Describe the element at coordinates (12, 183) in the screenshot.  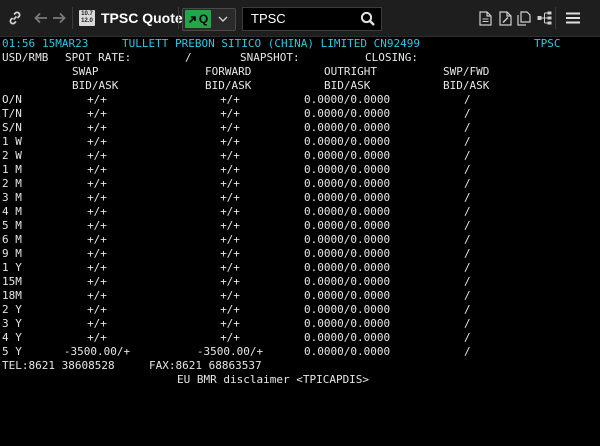
I see `tenor-cell: 2 M` at that location.